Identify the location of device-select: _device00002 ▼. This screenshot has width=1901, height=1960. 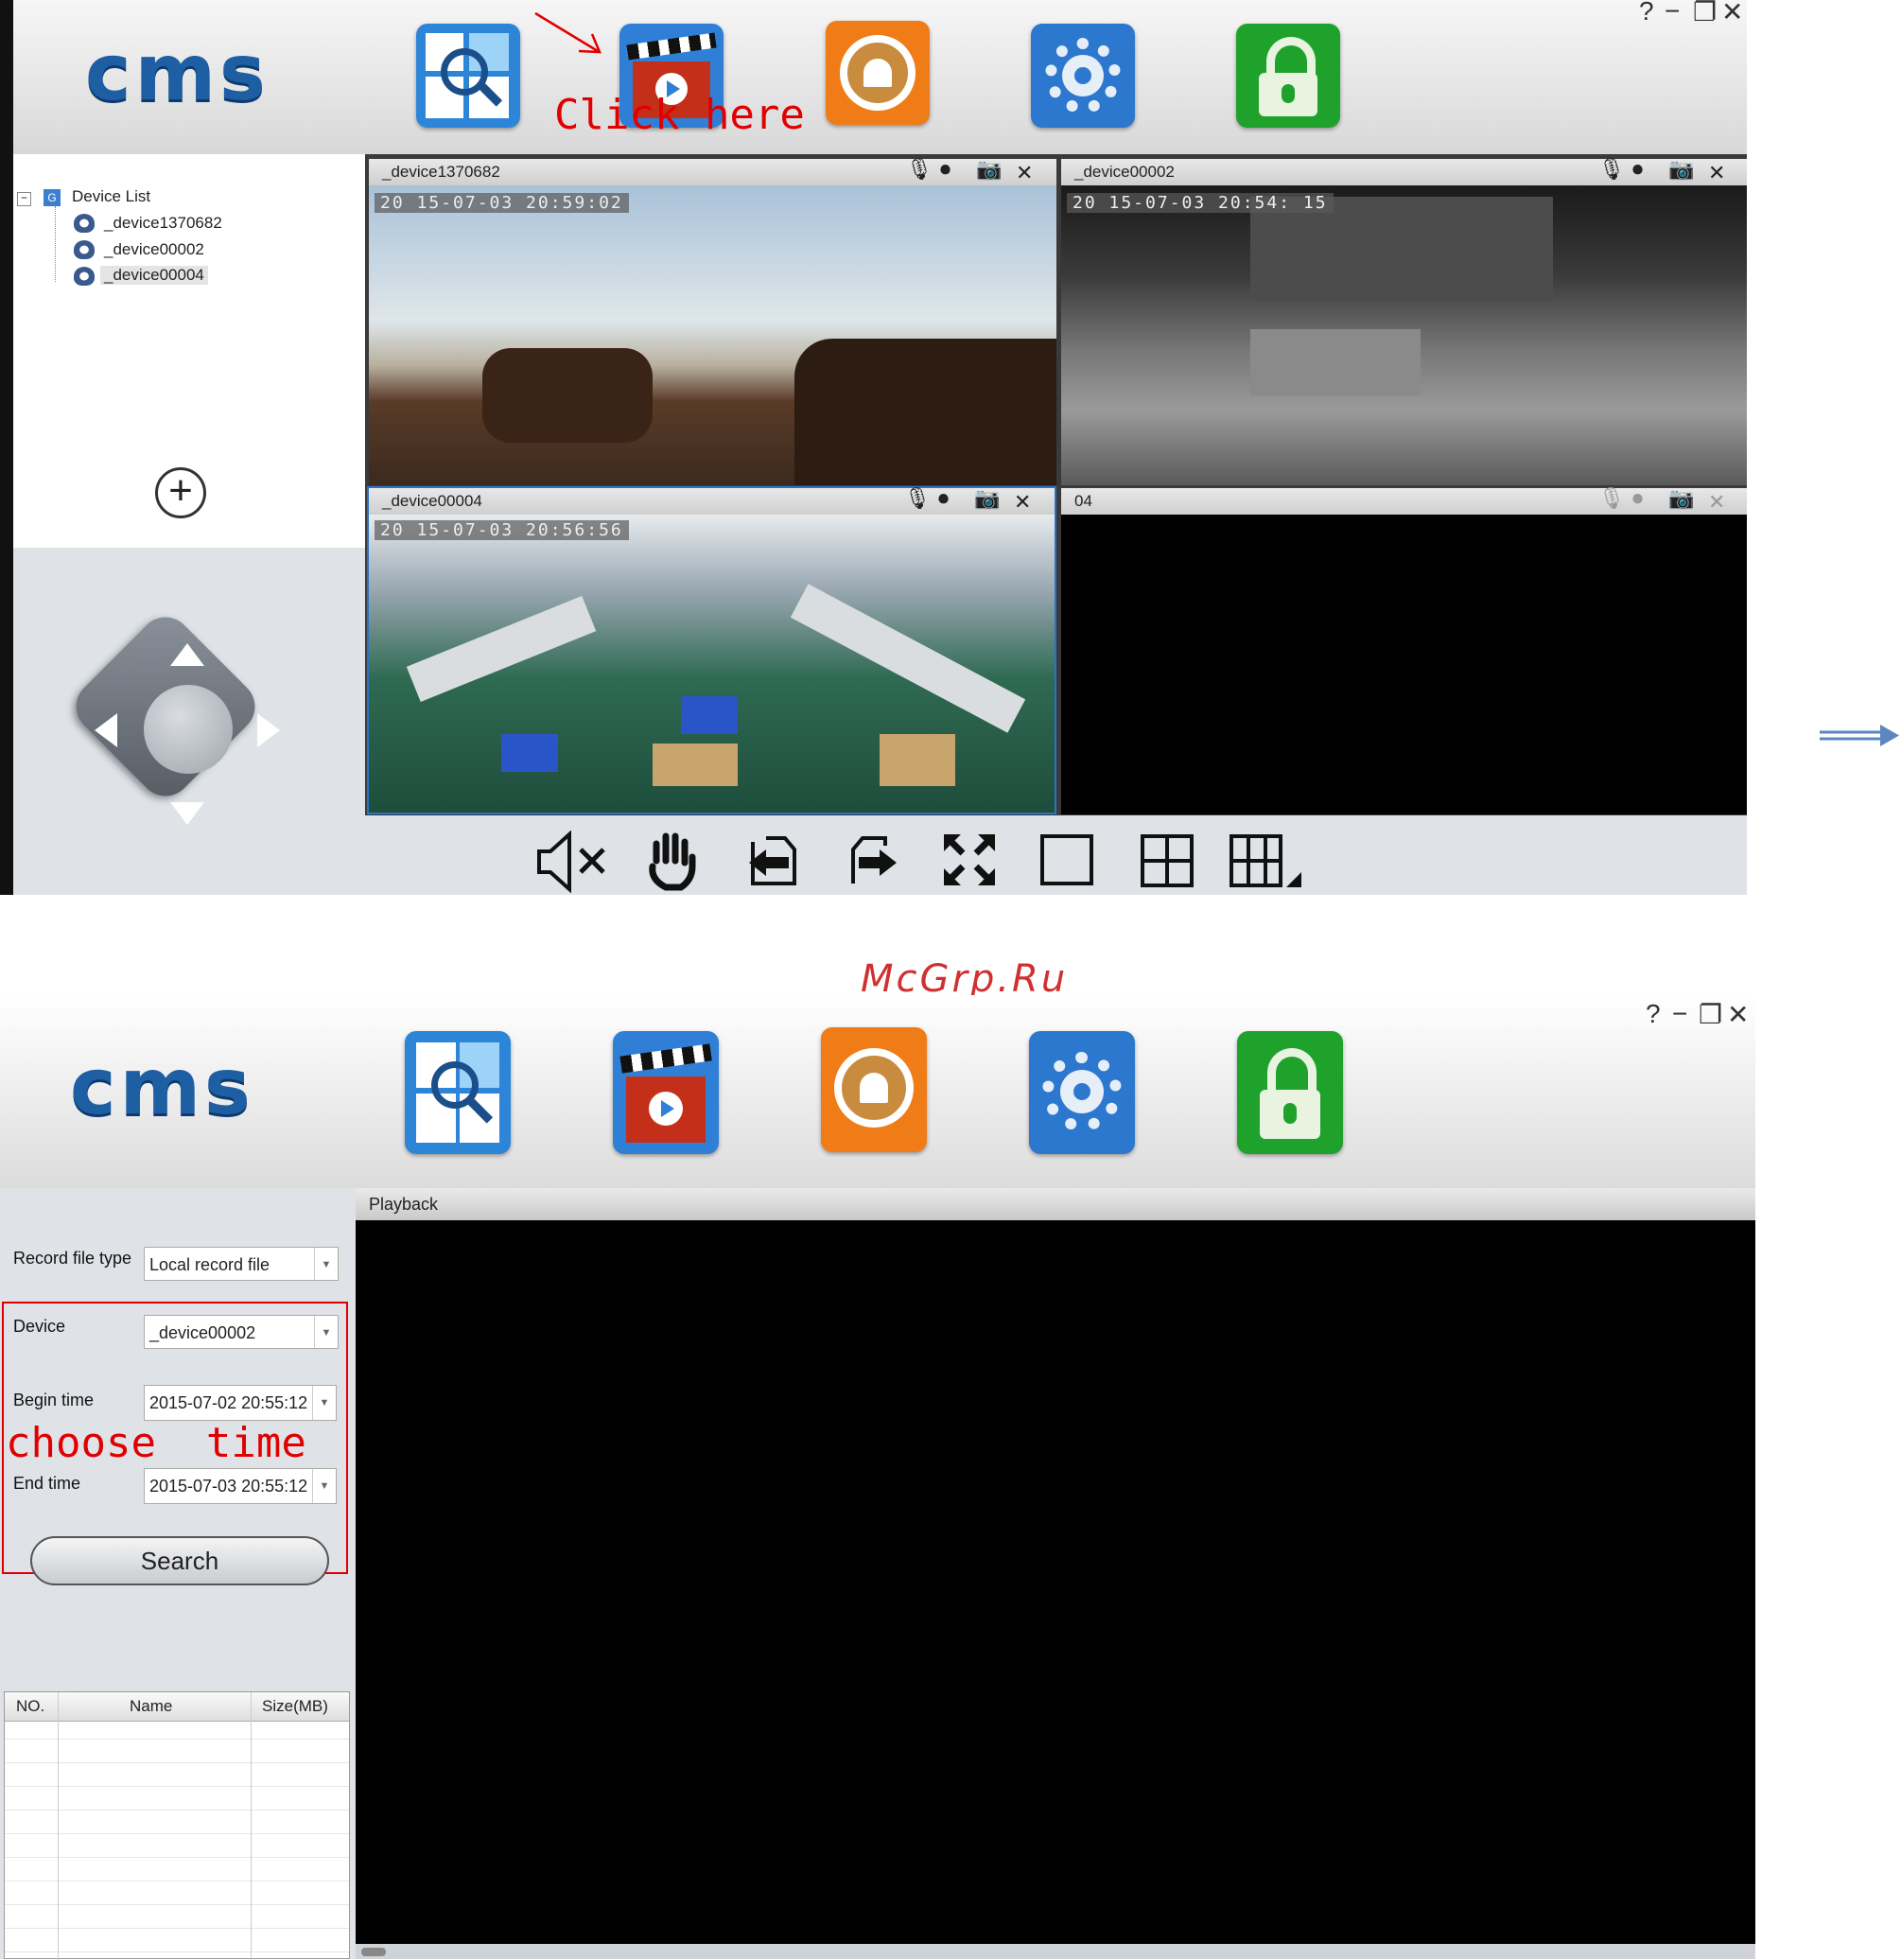
(242, 1332).